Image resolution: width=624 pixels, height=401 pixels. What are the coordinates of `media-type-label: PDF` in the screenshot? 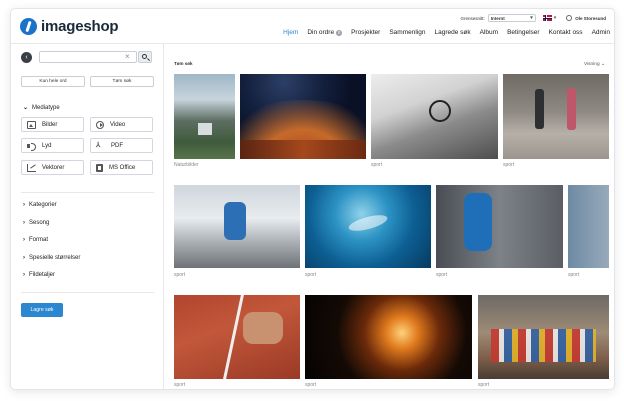 It's located at (117, 145).